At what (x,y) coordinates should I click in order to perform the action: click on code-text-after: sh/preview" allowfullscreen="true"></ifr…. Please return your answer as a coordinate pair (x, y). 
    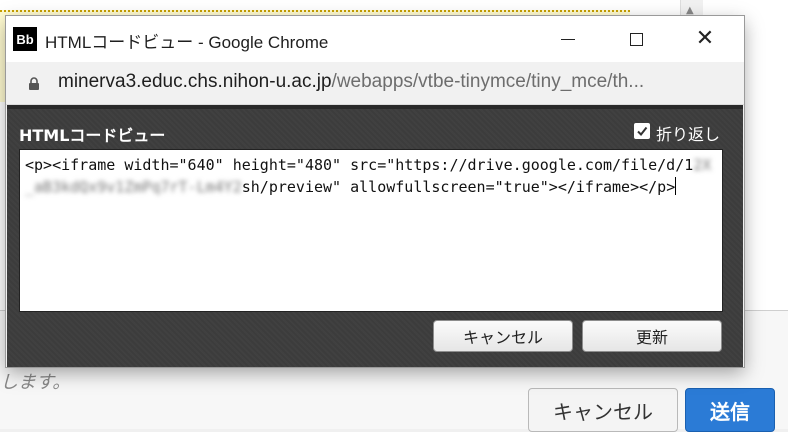
    Looking at the image, I should click on (458, 187).